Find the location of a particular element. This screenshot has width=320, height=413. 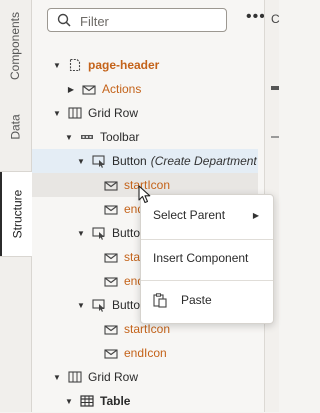

tab-structure: Structure is located at coordinates (16, 214).